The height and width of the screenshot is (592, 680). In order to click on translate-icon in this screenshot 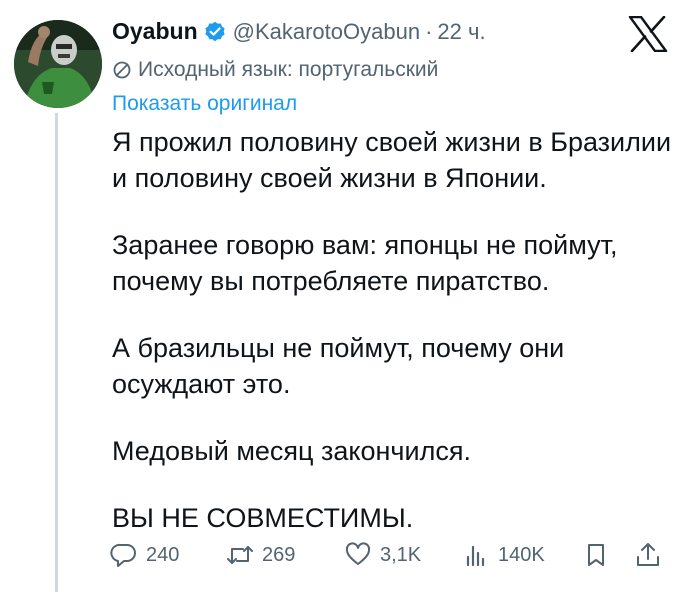, I will do `click(122, 70)`.